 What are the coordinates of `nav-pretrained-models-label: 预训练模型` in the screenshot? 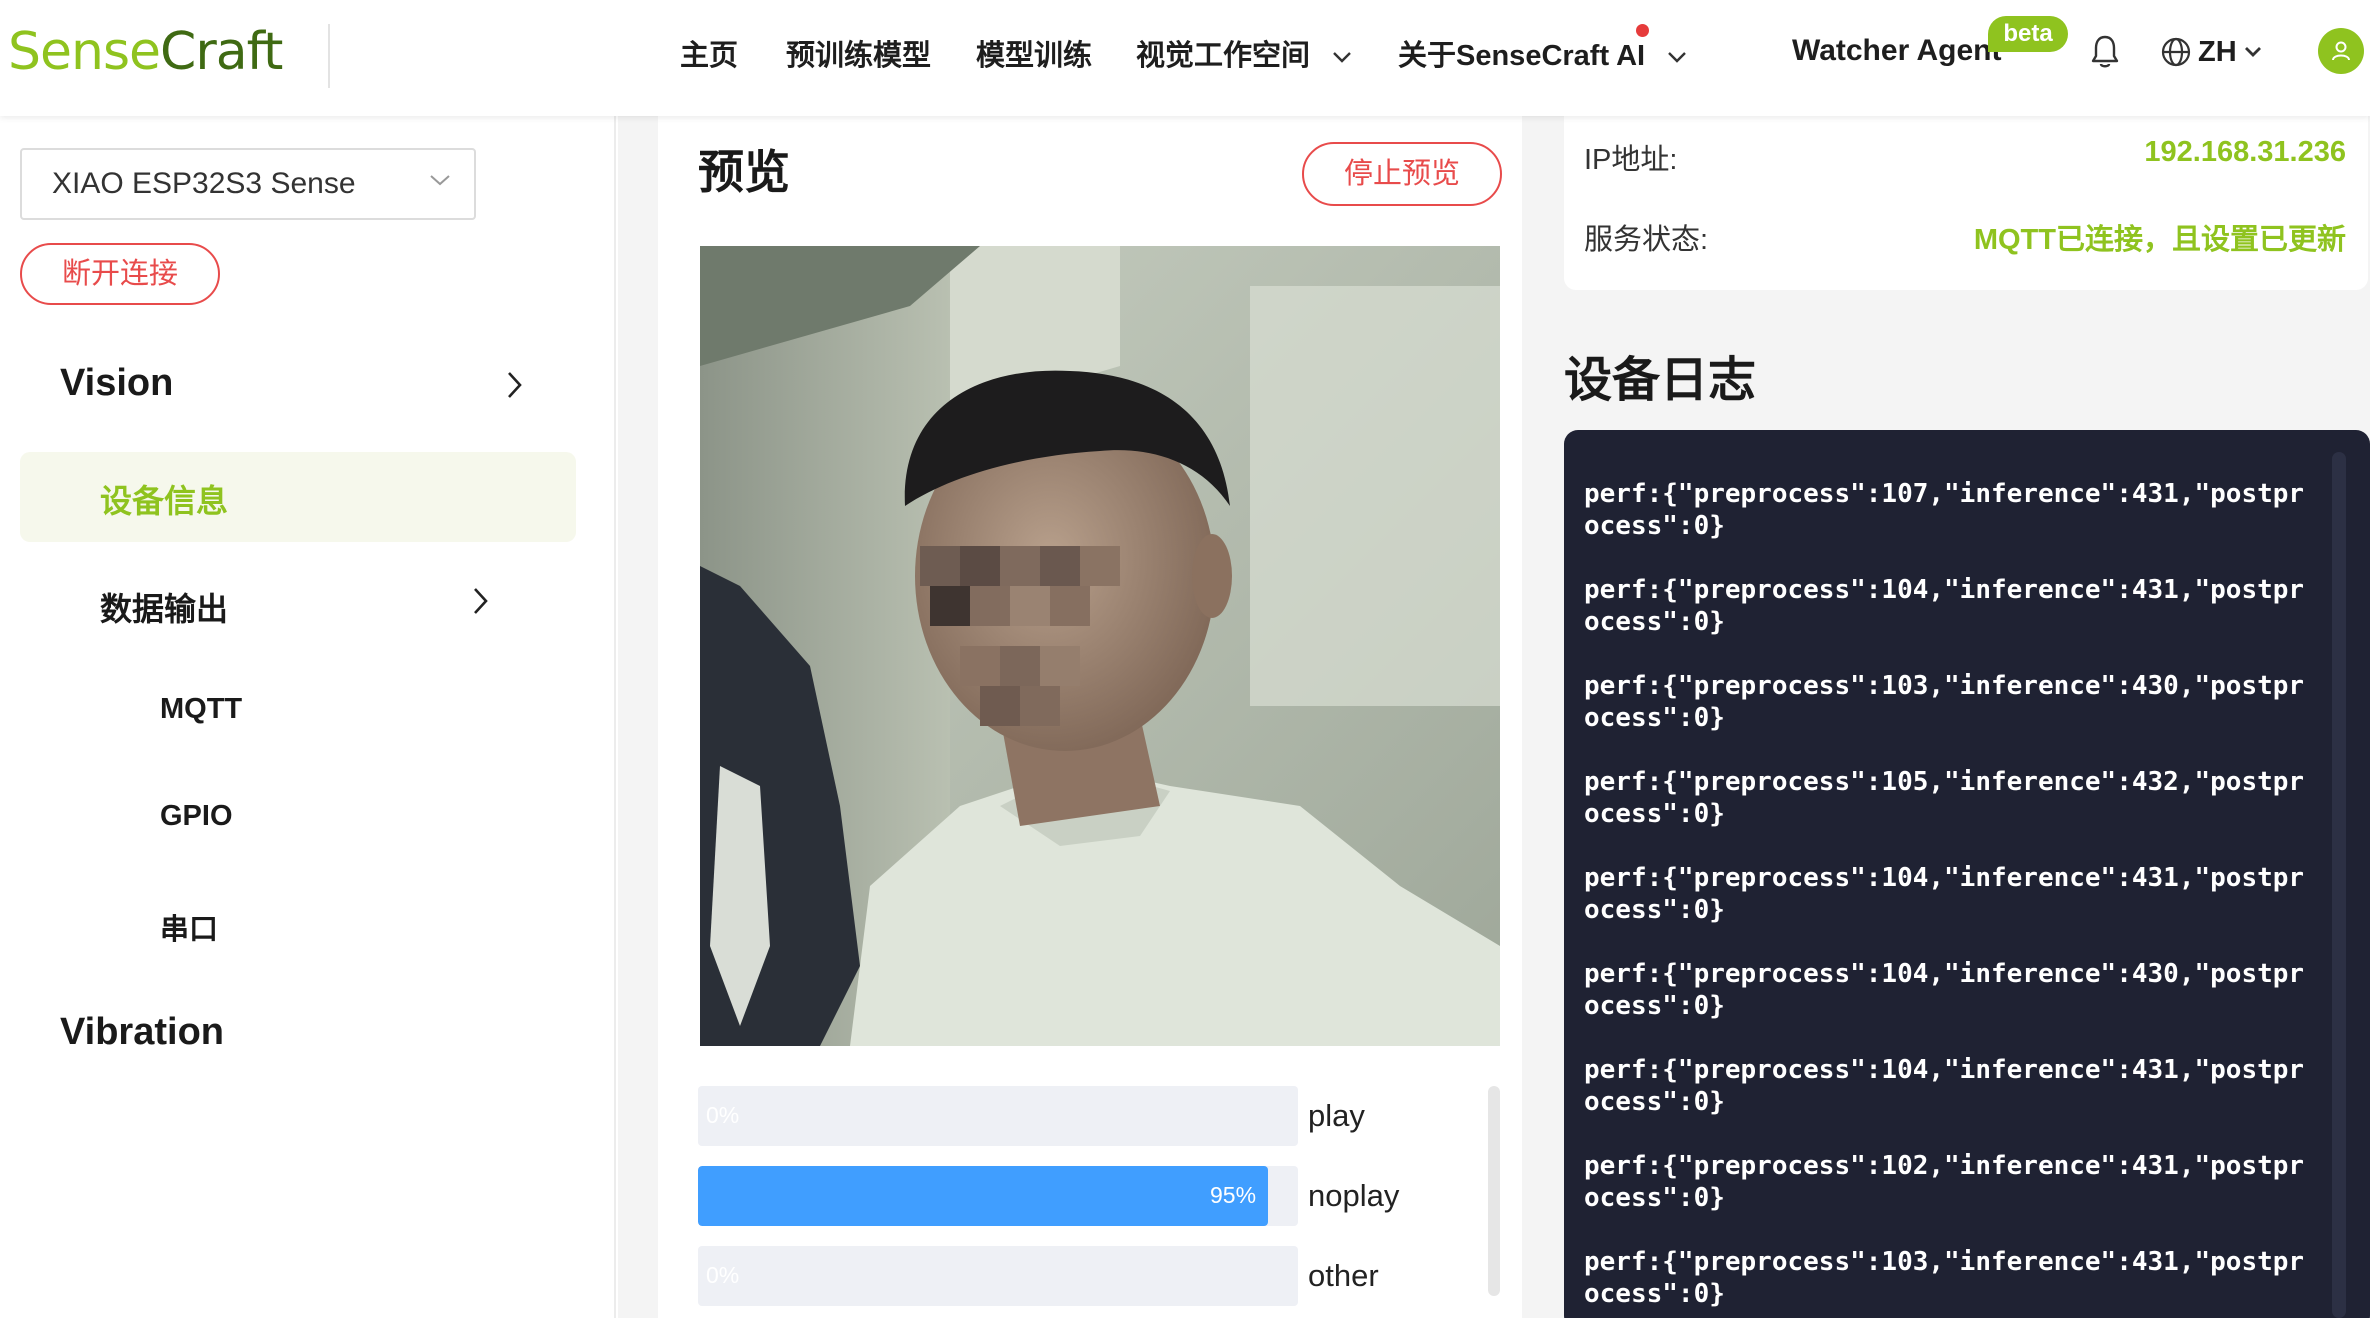 It's located at (859, 56).